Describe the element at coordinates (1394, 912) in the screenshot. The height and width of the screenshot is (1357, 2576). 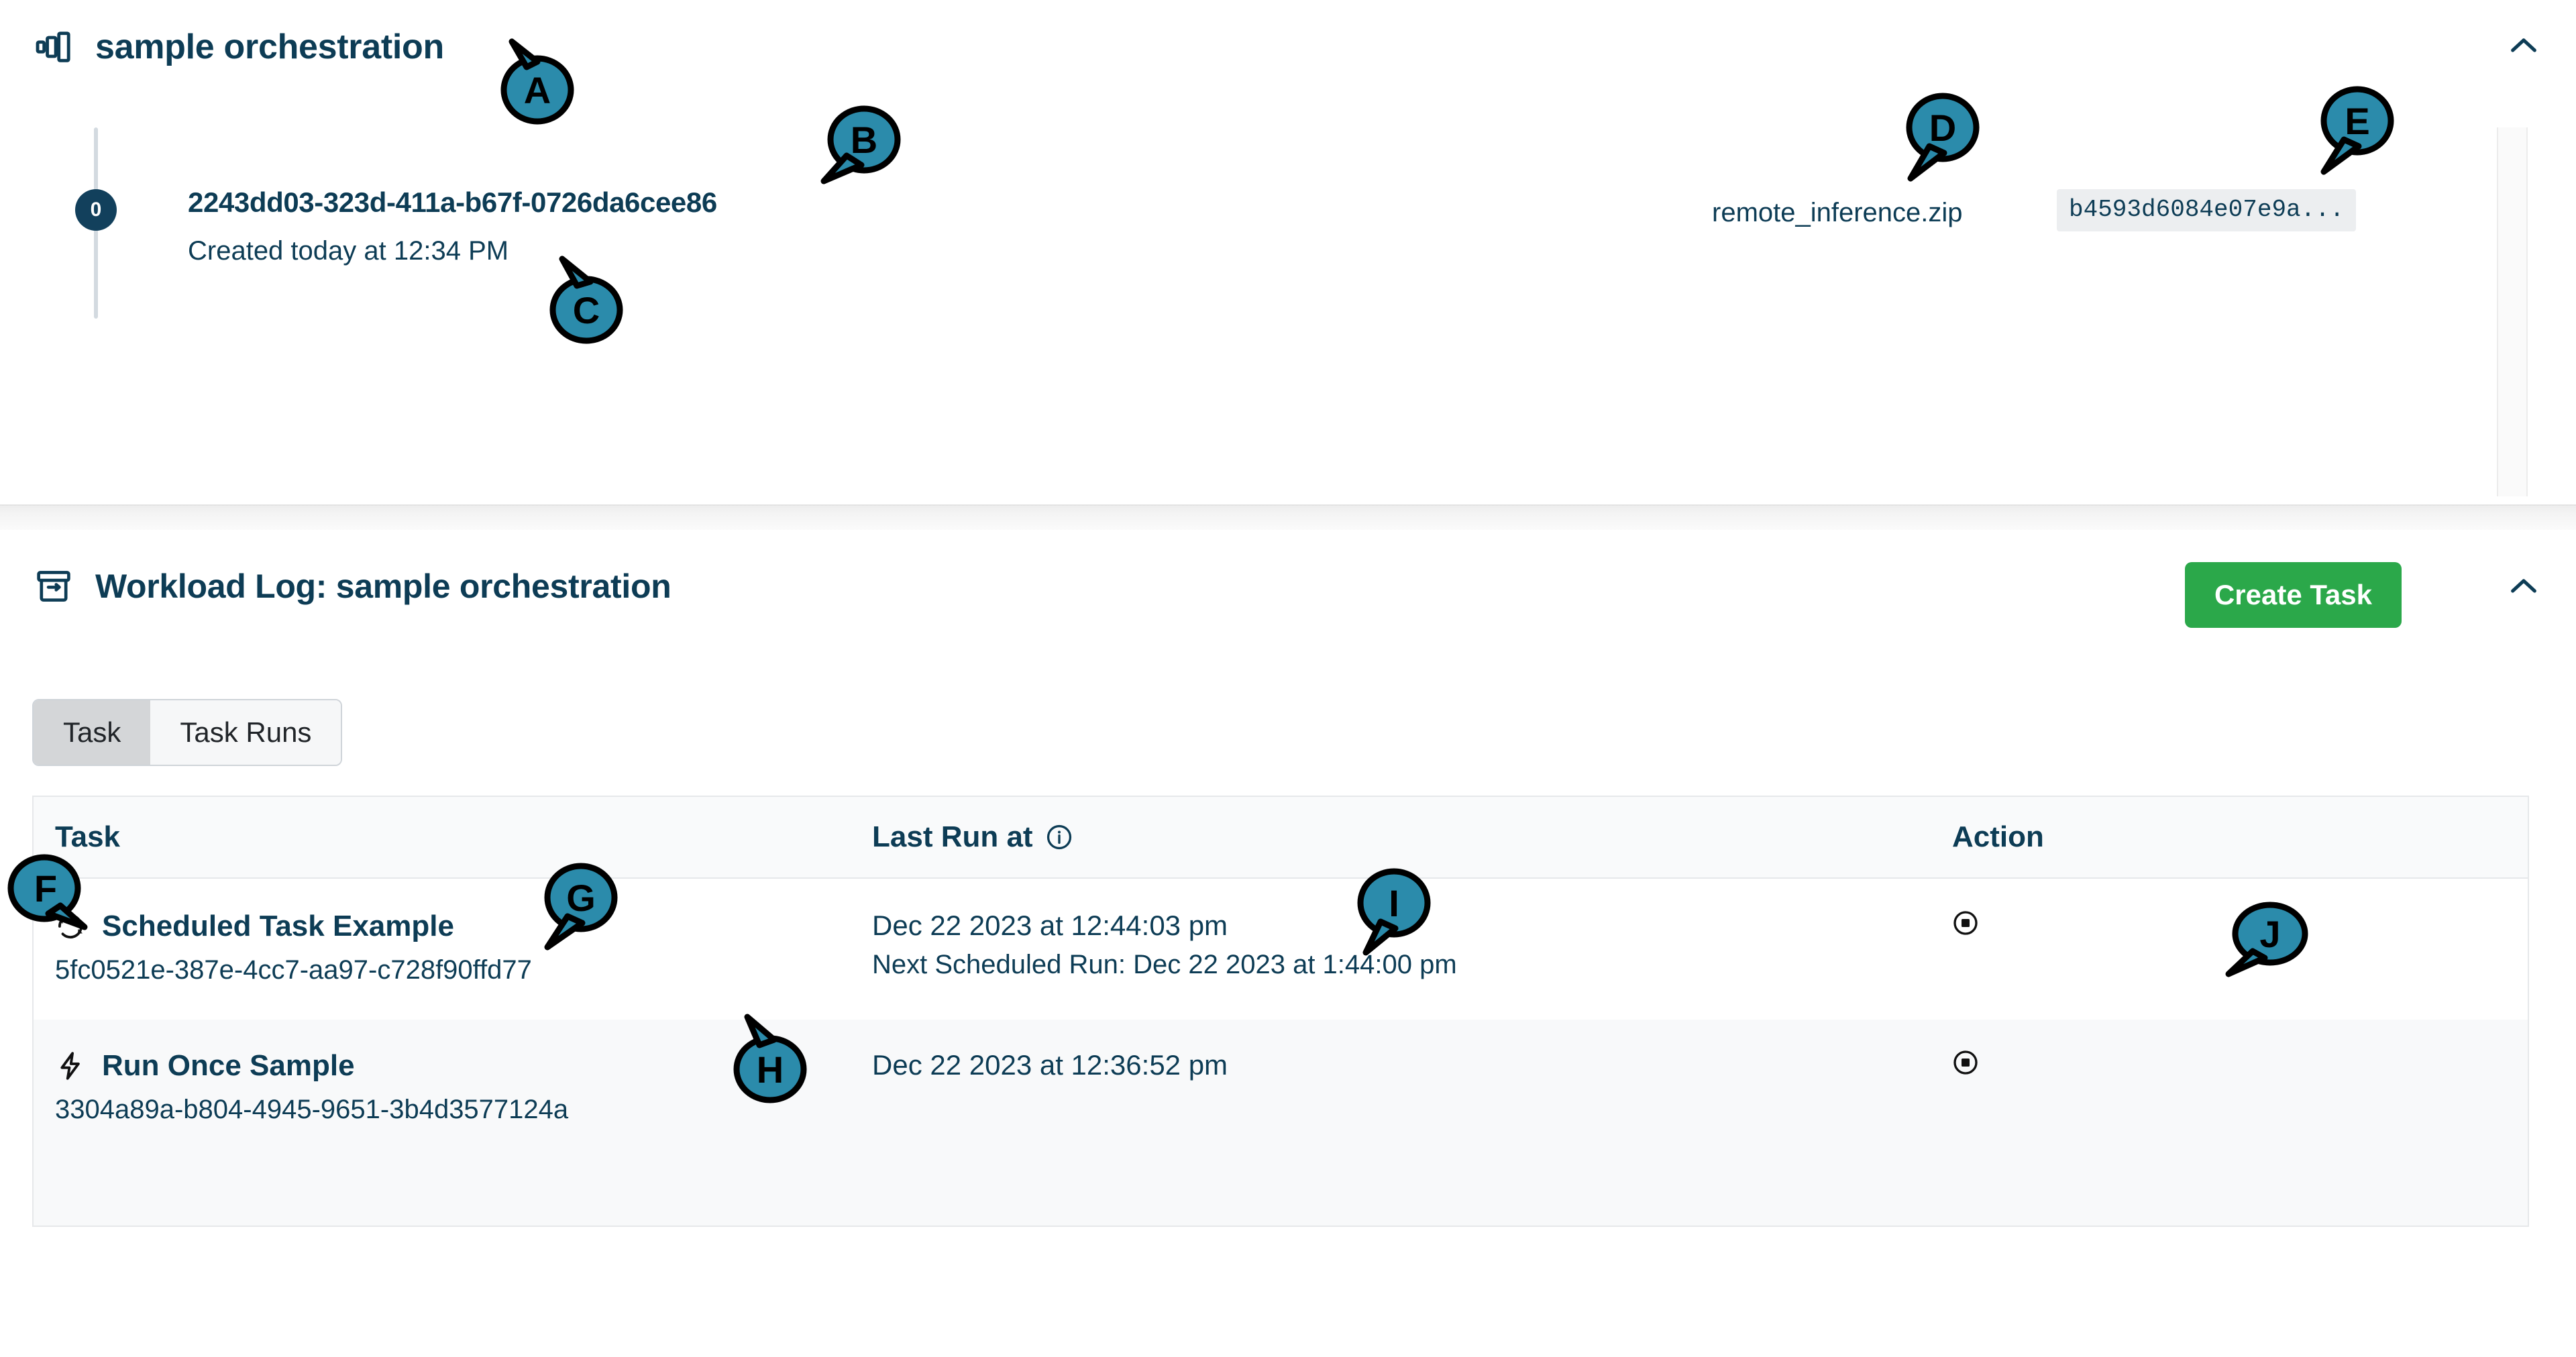
I see `annotation-bubble-i: I` at that location.